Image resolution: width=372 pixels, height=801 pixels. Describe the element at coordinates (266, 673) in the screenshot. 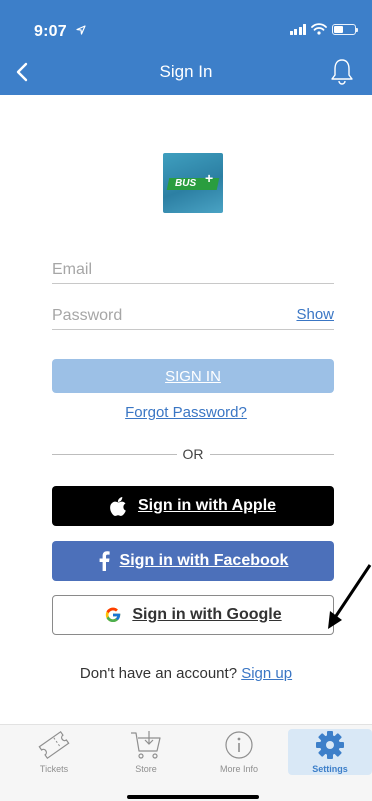

I see `sign-up-link: Sign up` at that location.